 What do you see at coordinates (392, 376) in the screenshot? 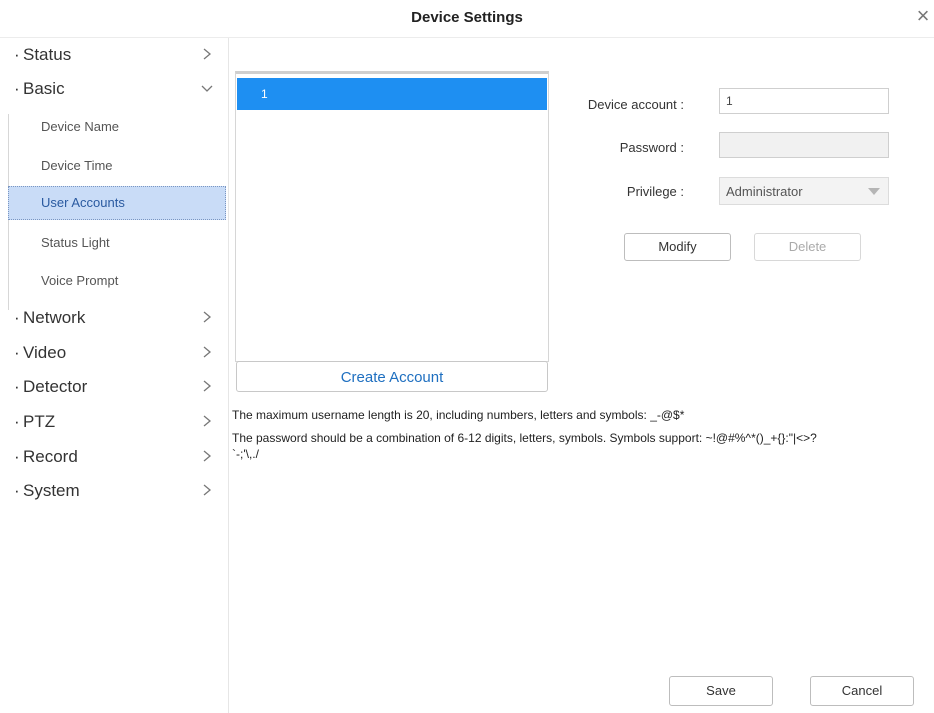
I see `create-account-button: Create Account` at bounding box center [392, 376].